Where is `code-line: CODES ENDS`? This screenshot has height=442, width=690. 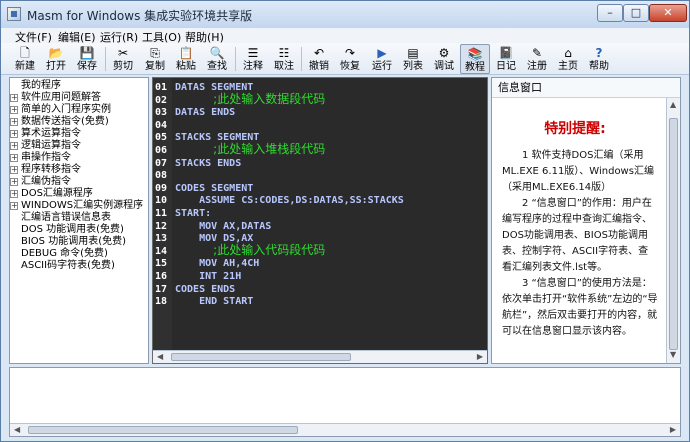
code-line: CODES ENDS is located at coordinates (205, 290).